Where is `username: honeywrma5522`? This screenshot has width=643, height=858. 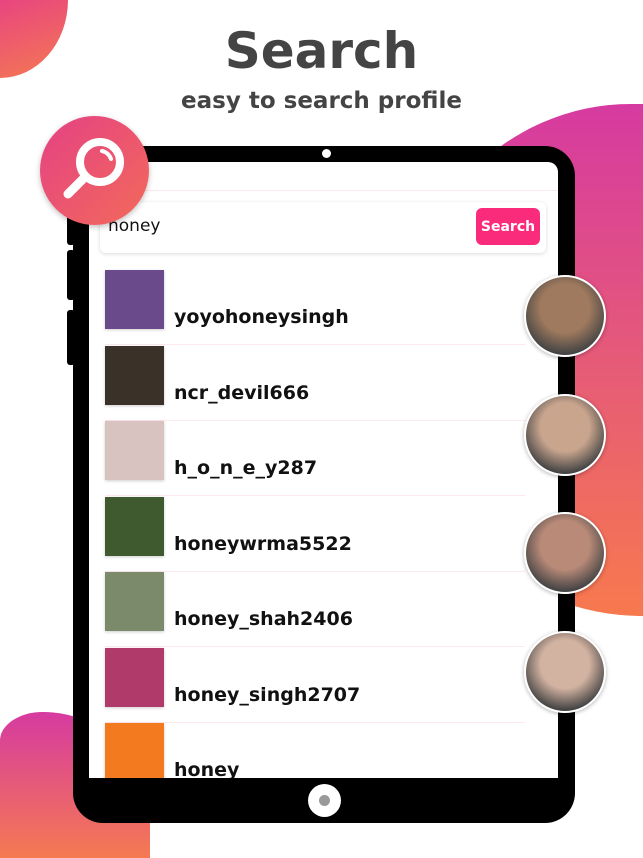
username: honeywrma5522 is located at coordinates (263, 543).